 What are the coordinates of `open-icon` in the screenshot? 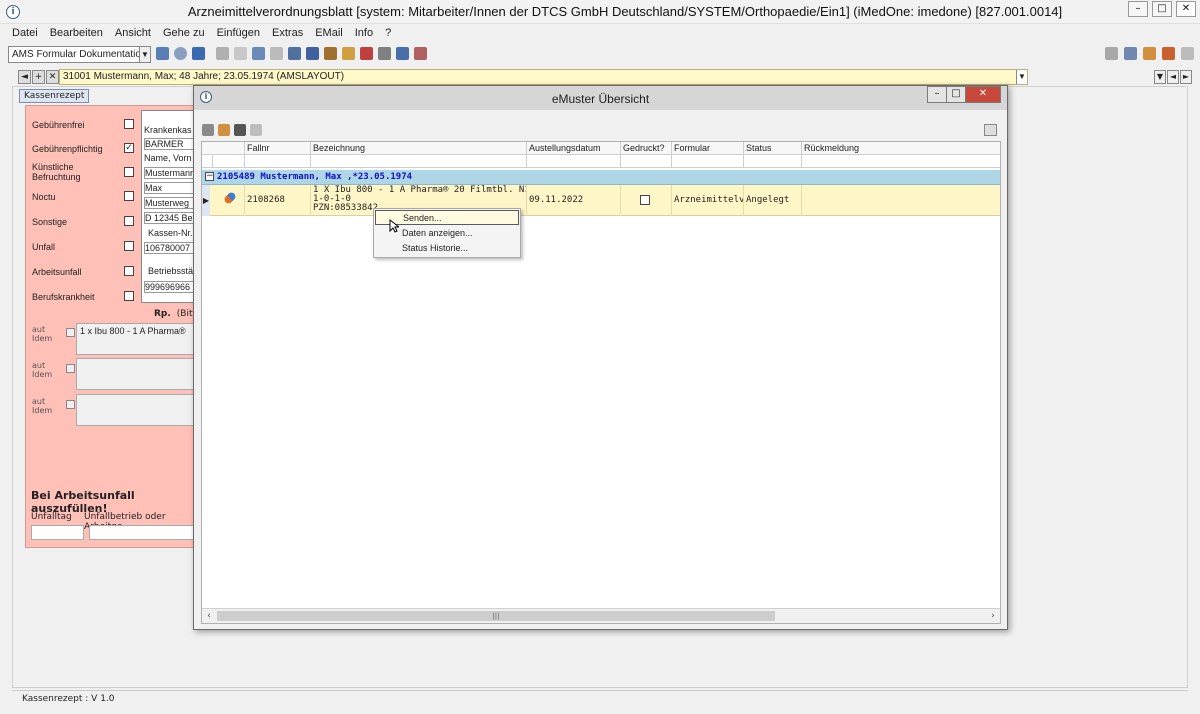 It's located at (208, 130).